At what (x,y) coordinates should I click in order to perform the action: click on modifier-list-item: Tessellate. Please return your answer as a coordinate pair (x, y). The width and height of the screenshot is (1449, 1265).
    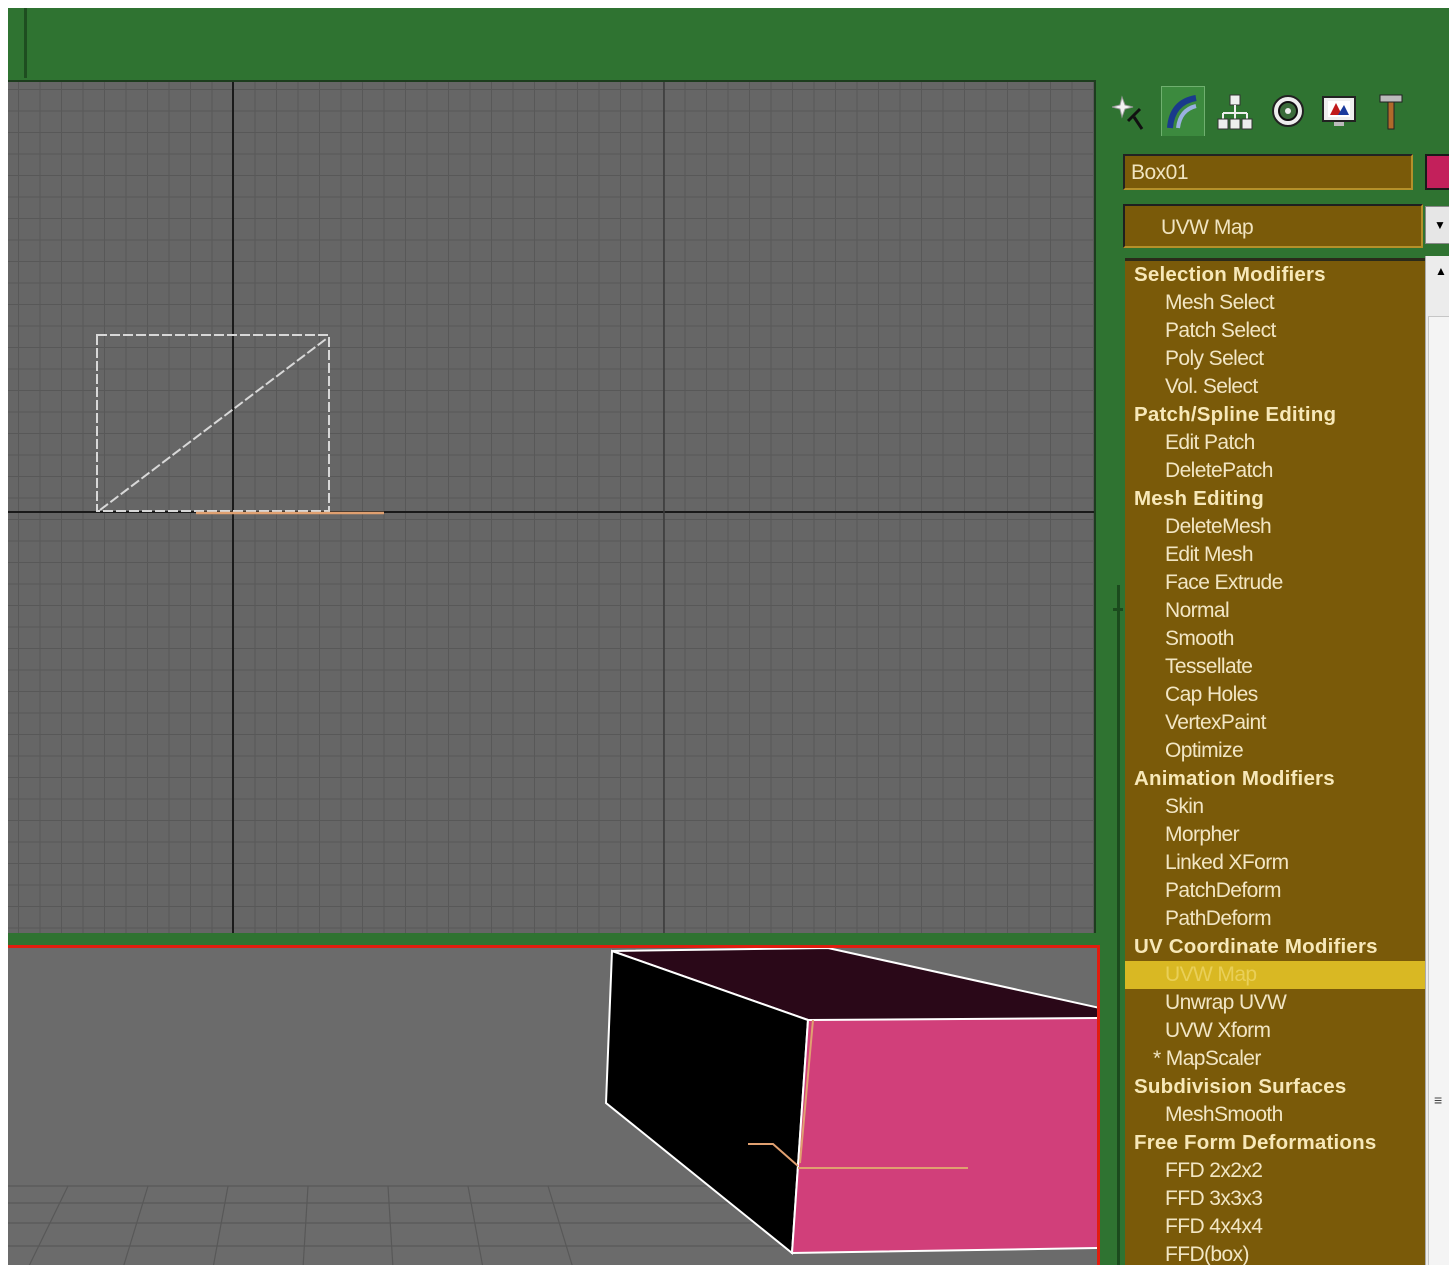
    Looking at the image, I should click on (1275, 667).